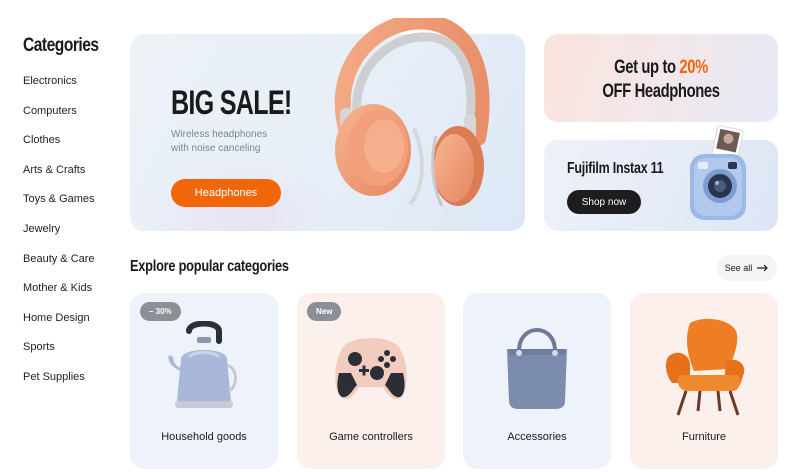 Image resolution: width=797 pixels, height=472 pixels. Describe the element at coordinates (160, 311) in the screenshot. I see `discount-badge: – 30%` at that location.